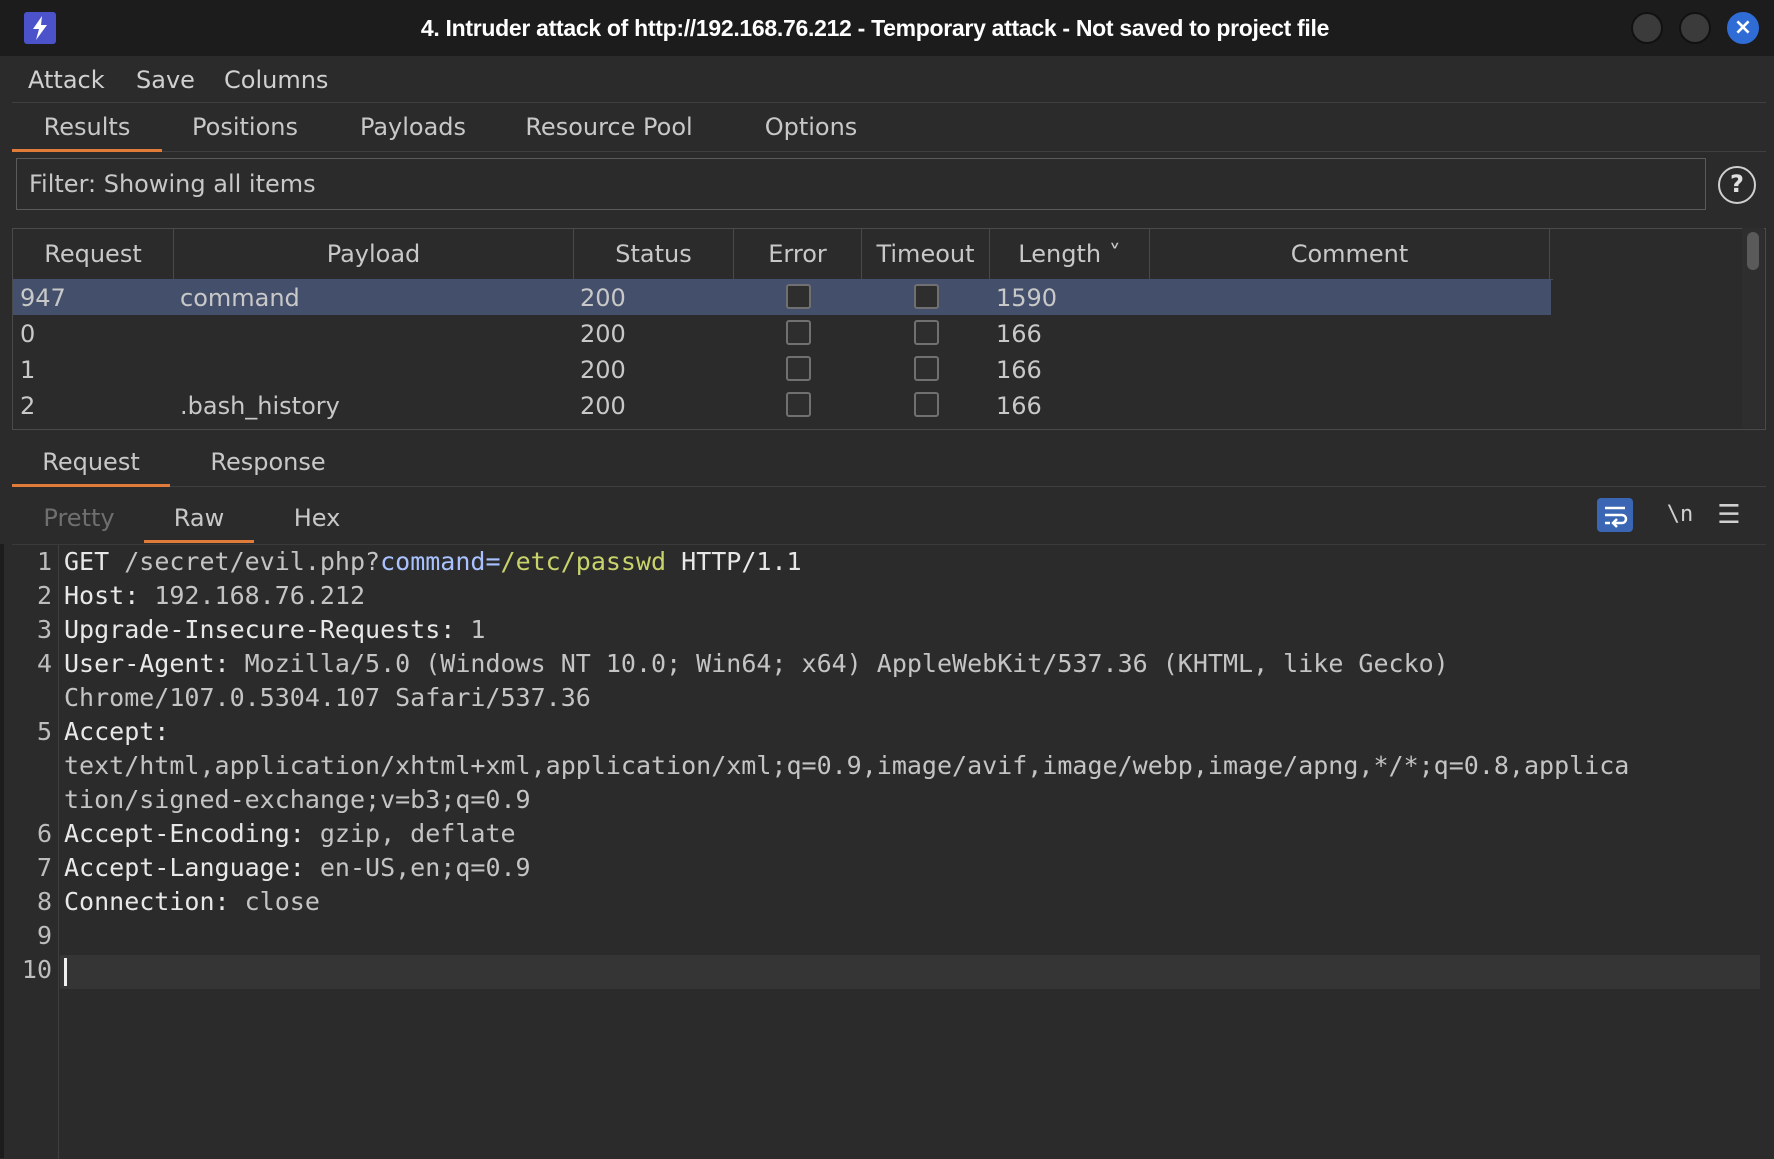 This screenshot has width=1774, height=1159. I want to click on menu-bar: Attack Save Columns, so click(887, 79).